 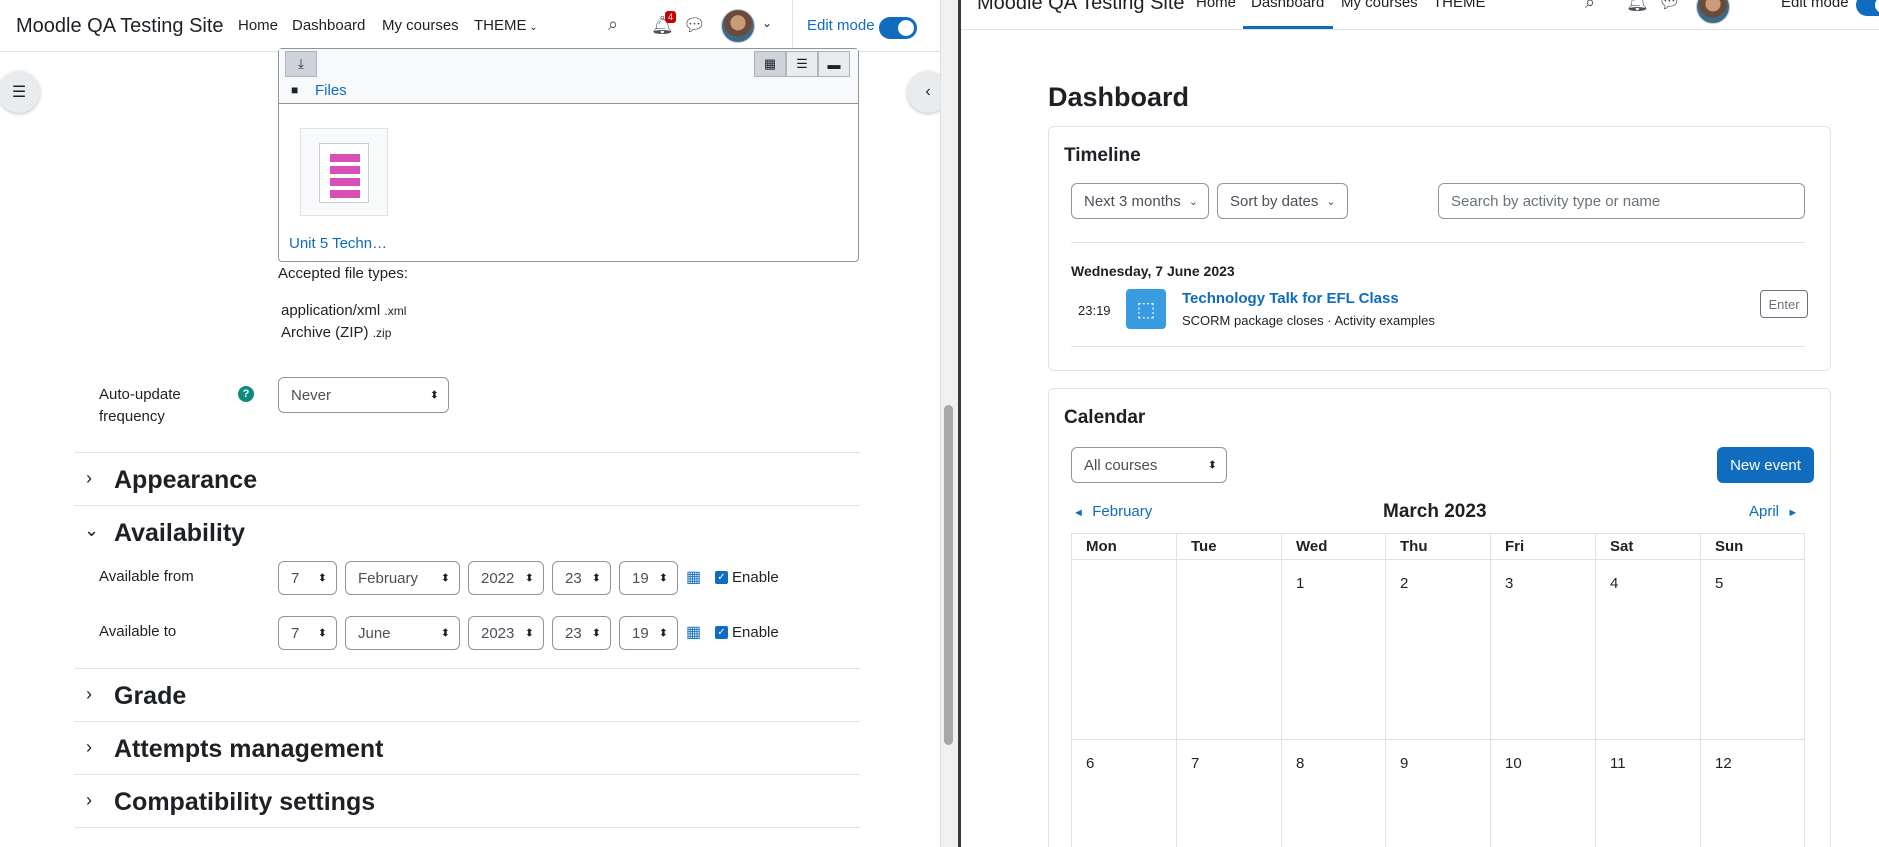 I want to click on block-drawer-button: ‹, so click(x=923, y=92).